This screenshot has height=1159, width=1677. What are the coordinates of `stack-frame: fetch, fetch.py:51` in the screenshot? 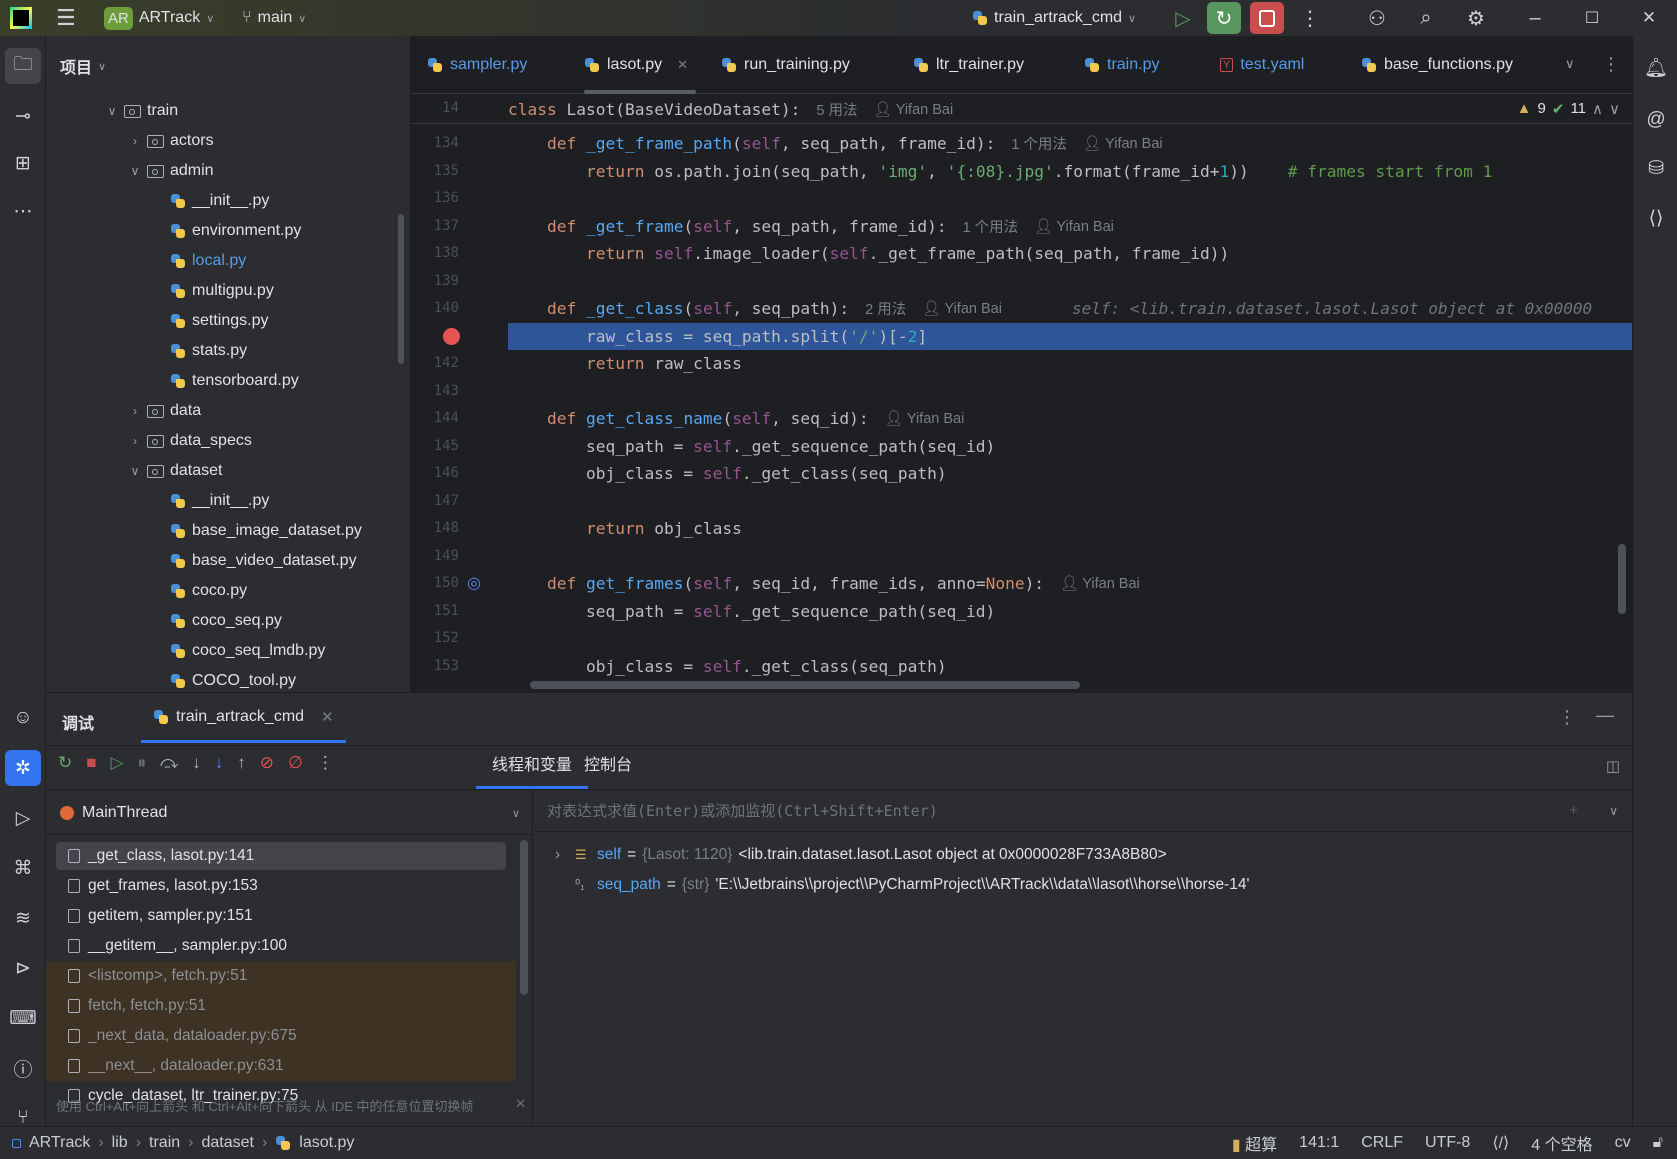 It's located at (281, 1006).